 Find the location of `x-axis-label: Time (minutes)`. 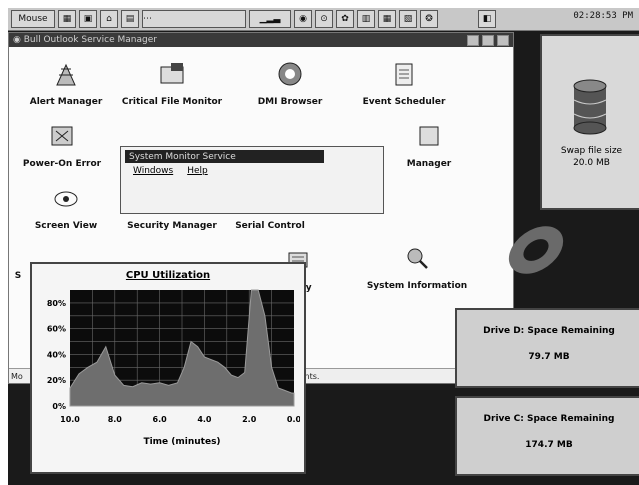

x-axis-label: Time (minutes) is located at coordinates (181, 442).